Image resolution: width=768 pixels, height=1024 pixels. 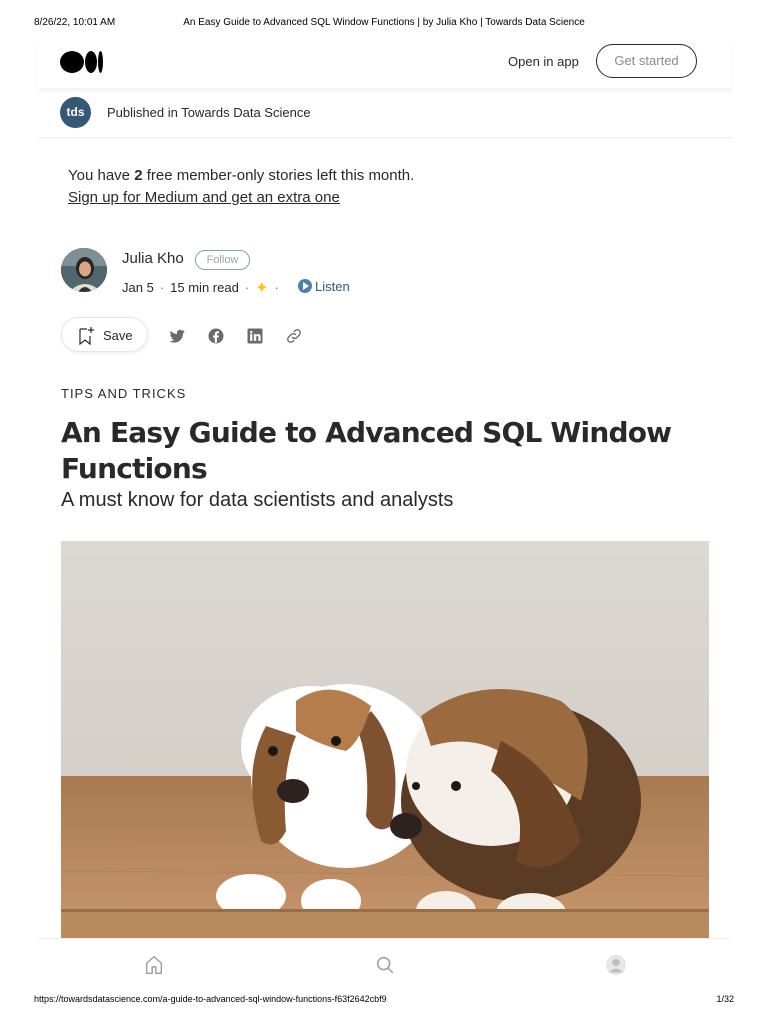 I want to click on publication-label: Published in Towards Data Science, so click(x=209, y=112).